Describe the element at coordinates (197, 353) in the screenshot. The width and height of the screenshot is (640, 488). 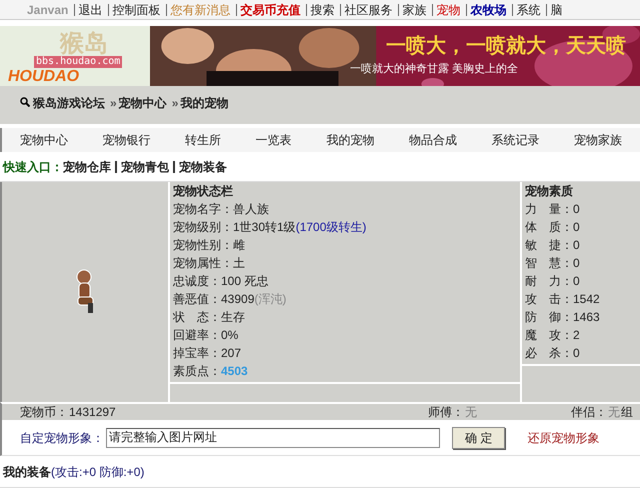
I see `status-label: 掉宝率：` at that location.